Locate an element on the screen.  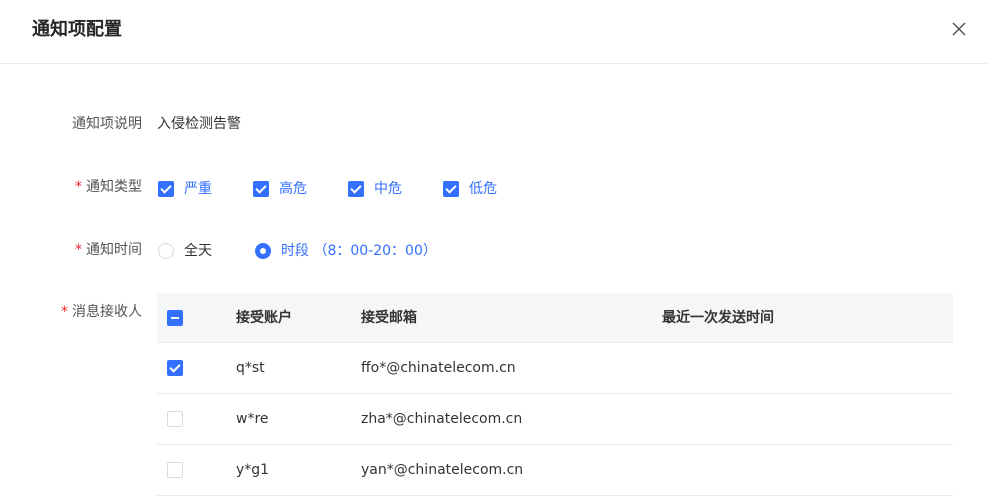
dialog-header: 通知项配置 is located at coordinates (493, 32).